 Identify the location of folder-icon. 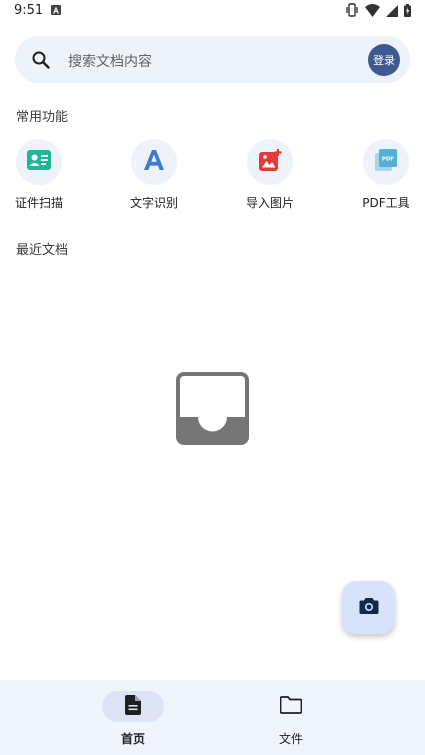
(291, 706).